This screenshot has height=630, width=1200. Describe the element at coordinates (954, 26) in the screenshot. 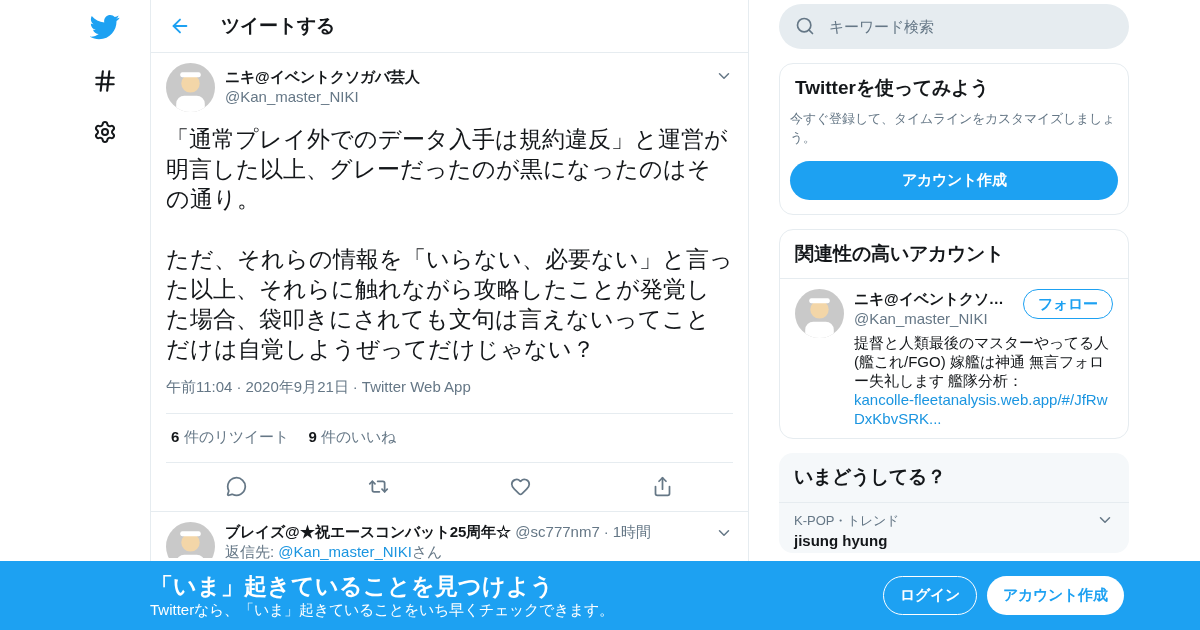

I see `search-field: キーワード検索` at that location.